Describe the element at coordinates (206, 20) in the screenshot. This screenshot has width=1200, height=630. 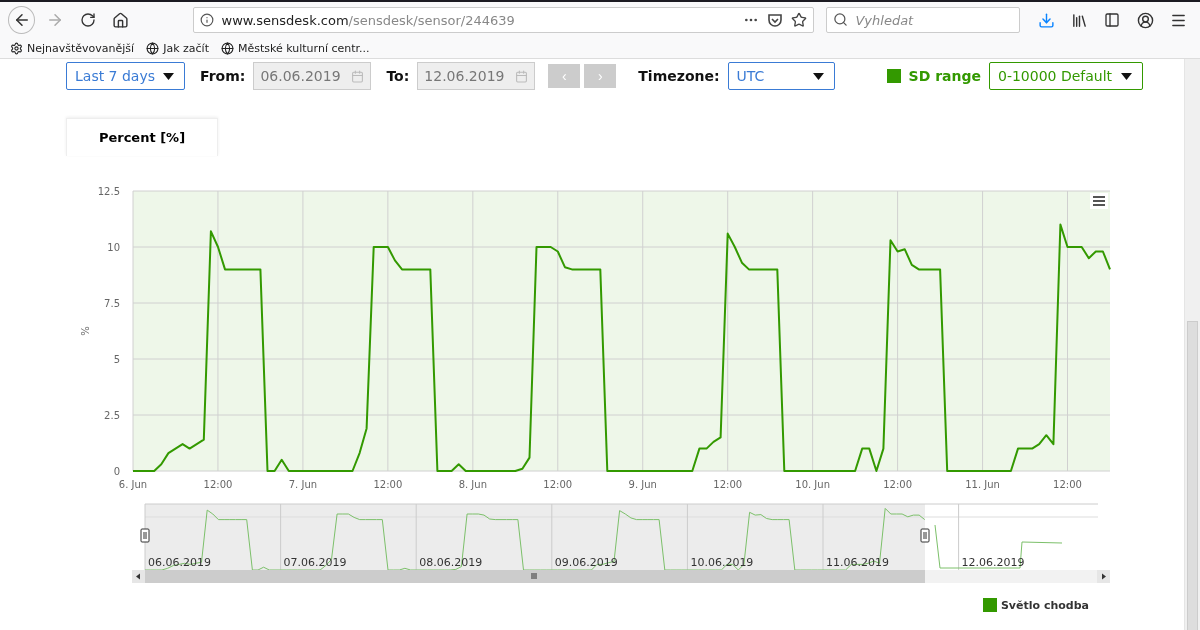
I see `info-icon` at that location.